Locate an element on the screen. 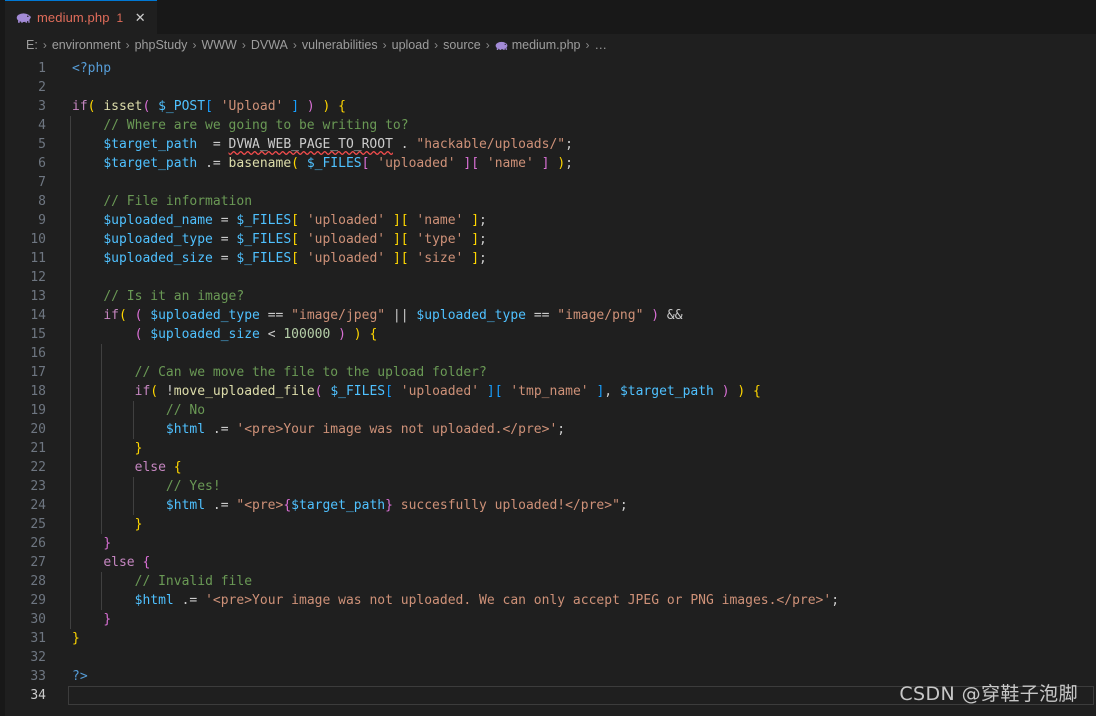 This screenshot has width=1096, height=716. line-content: // Invalid file is located at coordinates (583, 581).